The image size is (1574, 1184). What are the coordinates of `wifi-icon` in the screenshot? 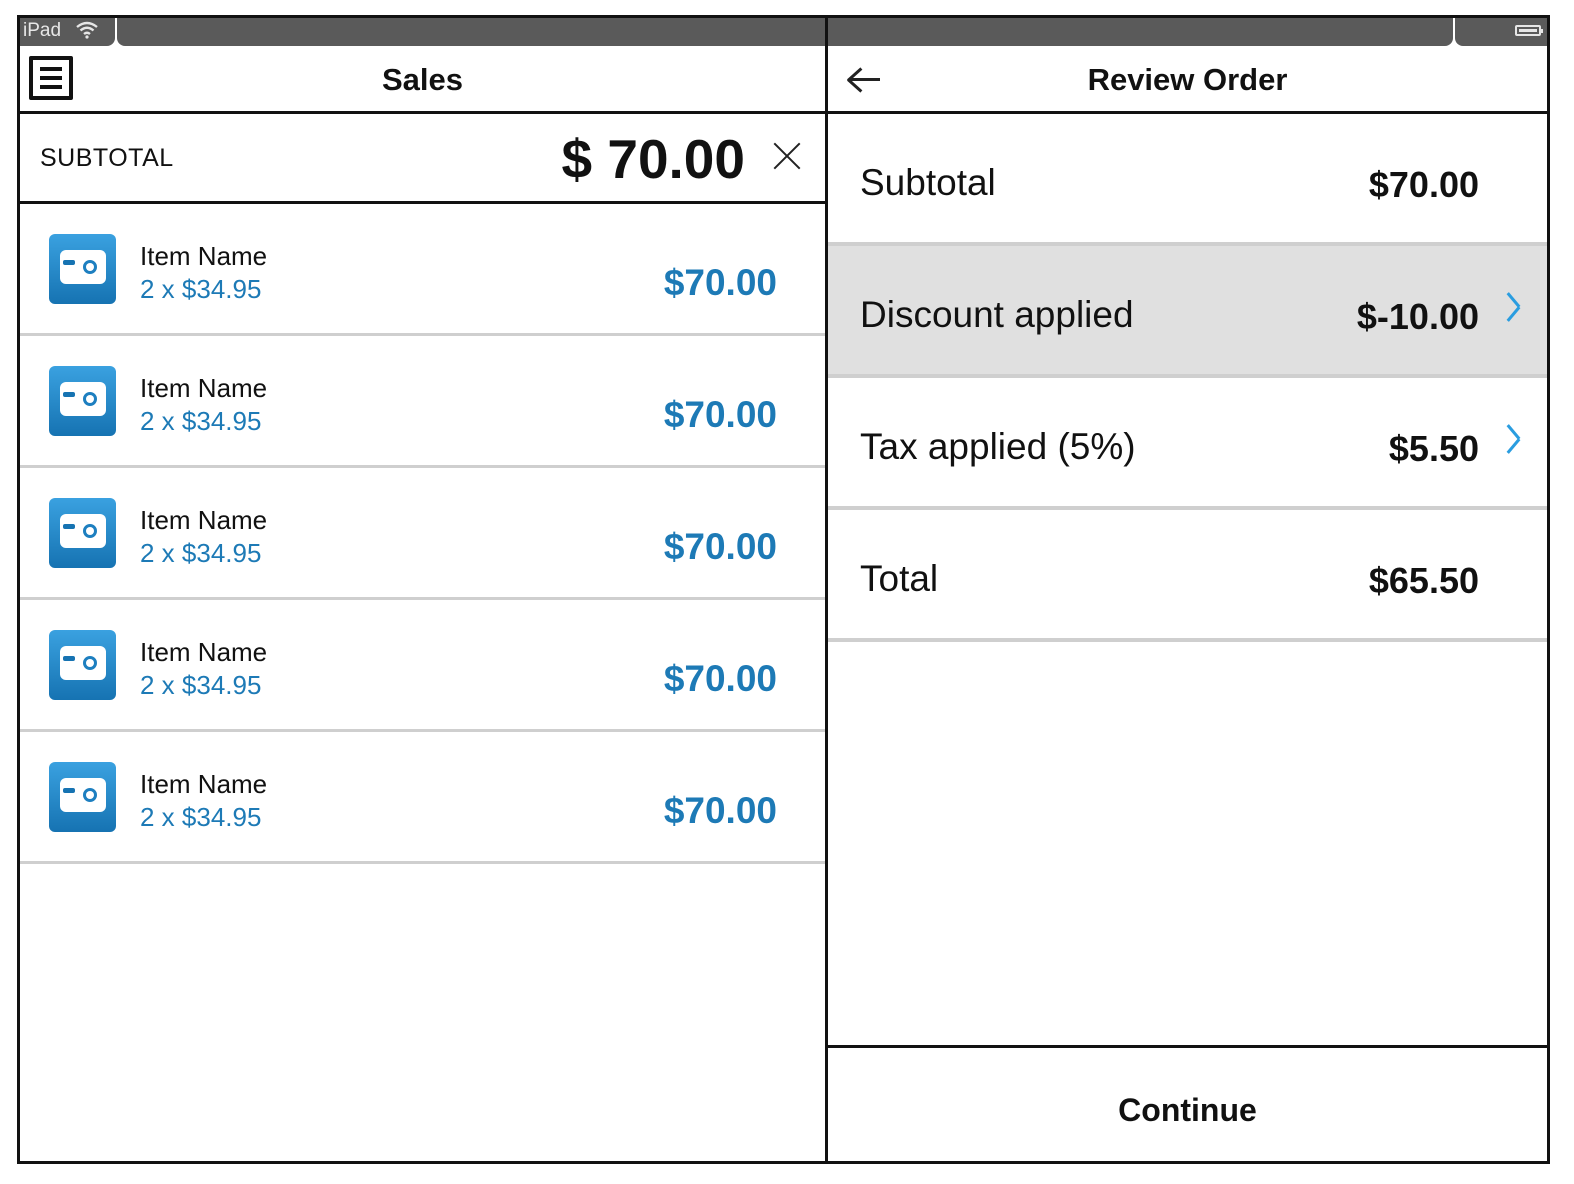 It's located at (87, 32).